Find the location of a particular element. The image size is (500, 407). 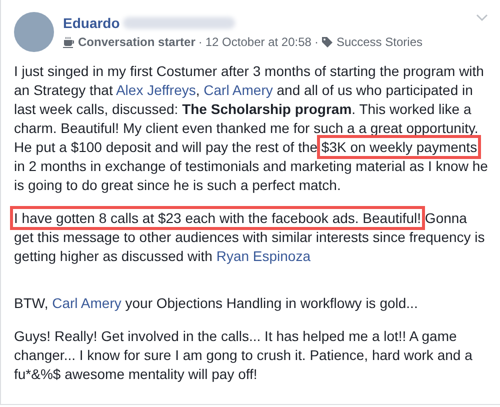

topic-link: Success Stories is located at coordinates (379, 42).